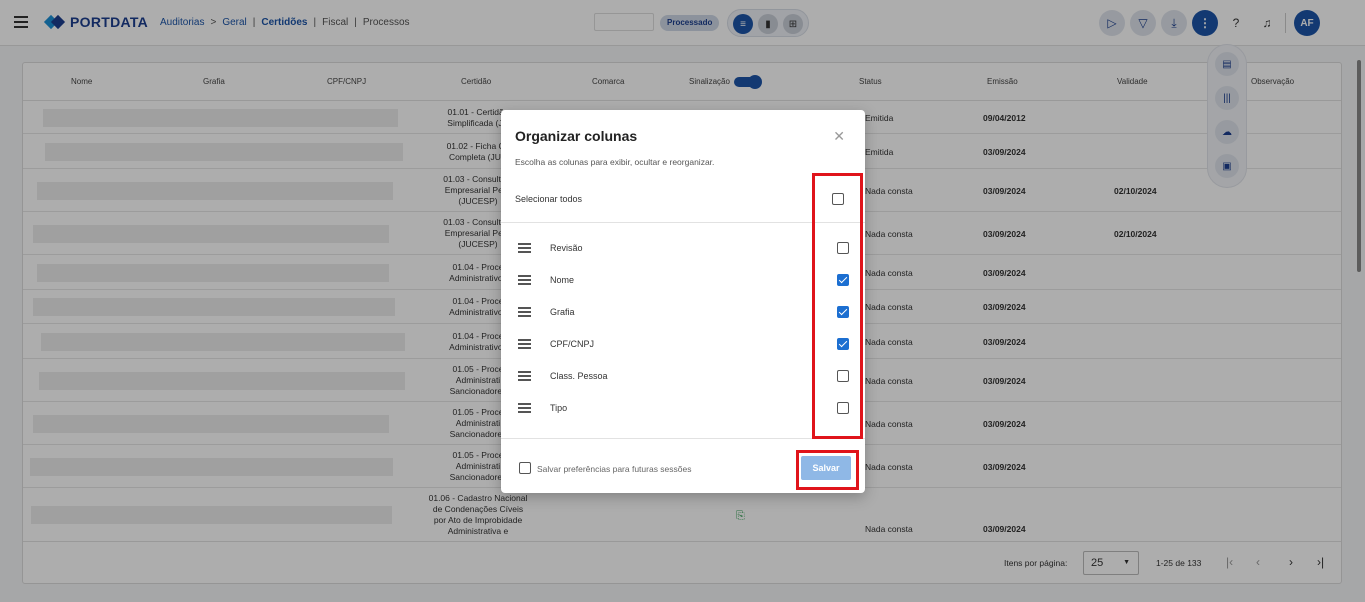  What do you see at coordinates (562, 312) in the screenshot?
I see `column-option-label: Grafia` at bounding box center [562, 312].